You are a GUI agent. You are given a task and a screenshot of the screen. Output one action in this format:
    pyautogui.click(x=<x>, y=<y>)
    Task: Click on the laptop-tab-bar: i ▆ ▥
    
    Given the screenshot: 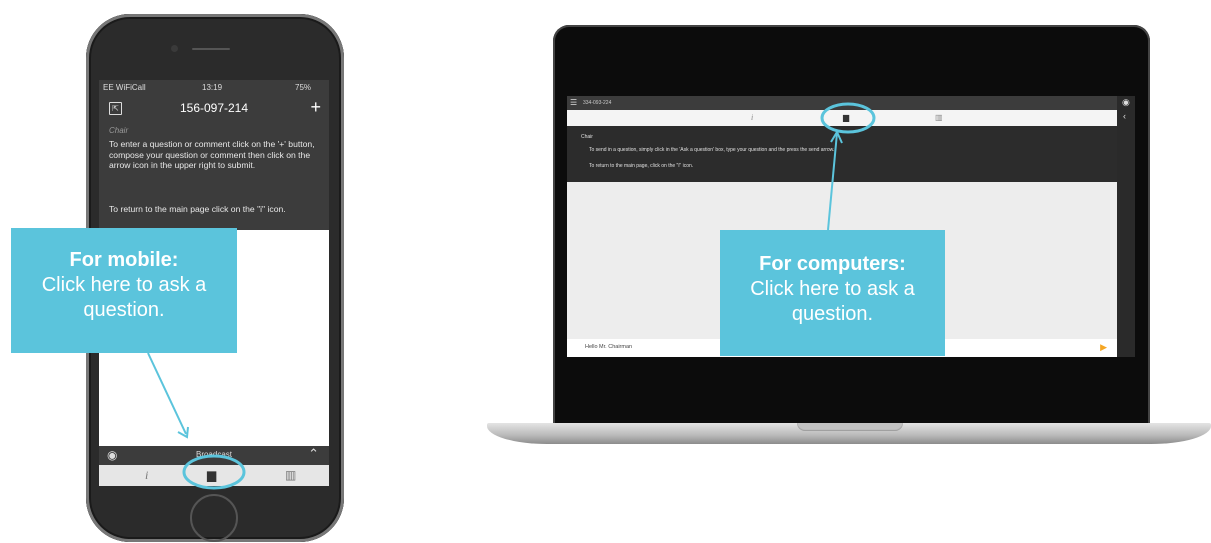 What is the action you would take?
    pyautogui.click(x=842, y=118)
    